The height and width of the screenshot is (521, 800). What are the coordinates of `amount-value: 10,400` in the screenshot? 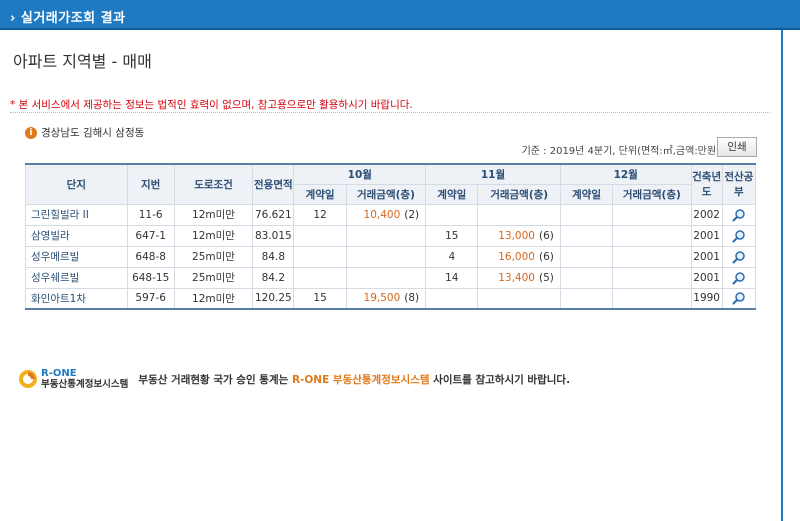 It's located at (382, 214).